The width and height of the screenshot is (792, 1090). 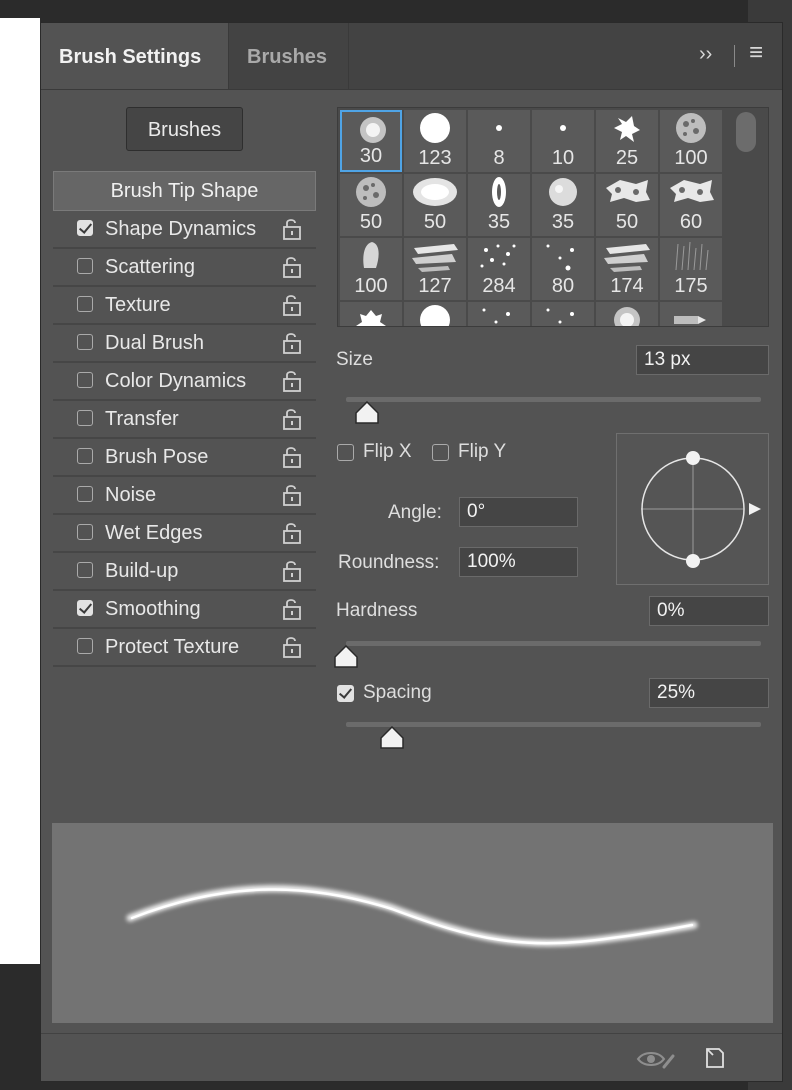 What do you see at coordinates (435, 286) in the screenshot?
I see `brush-preset-size: 127` at bounding box center [435, 286].